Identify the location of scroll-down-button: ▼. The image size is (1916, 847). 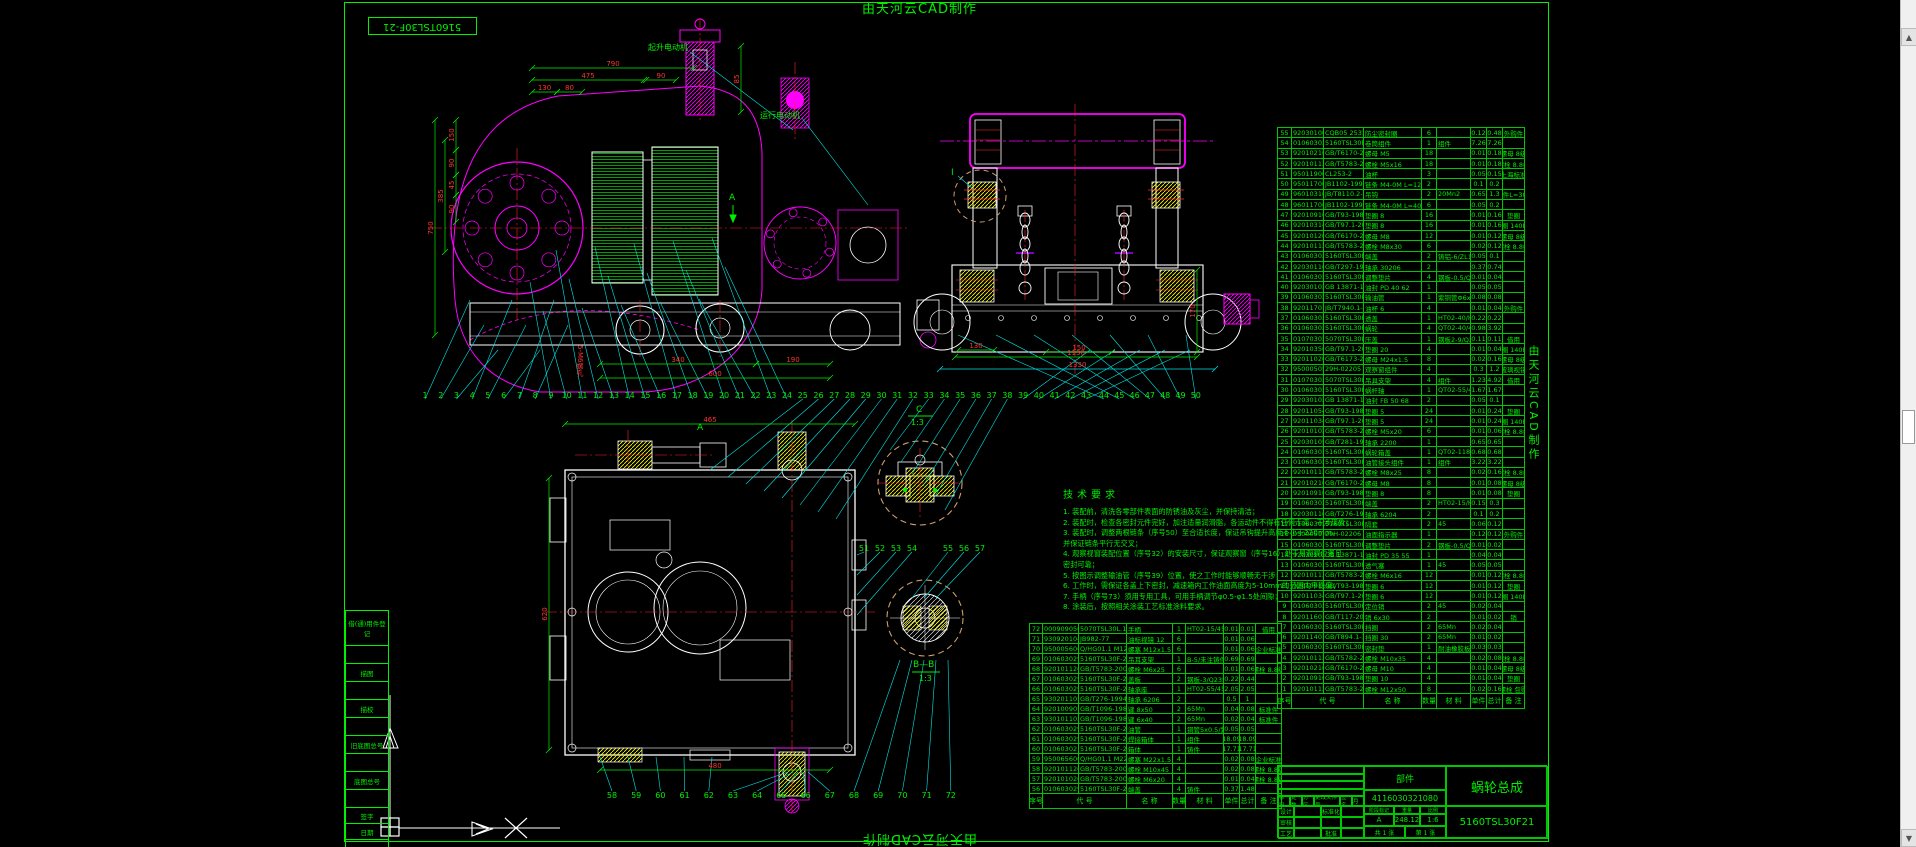
(1908, 838).